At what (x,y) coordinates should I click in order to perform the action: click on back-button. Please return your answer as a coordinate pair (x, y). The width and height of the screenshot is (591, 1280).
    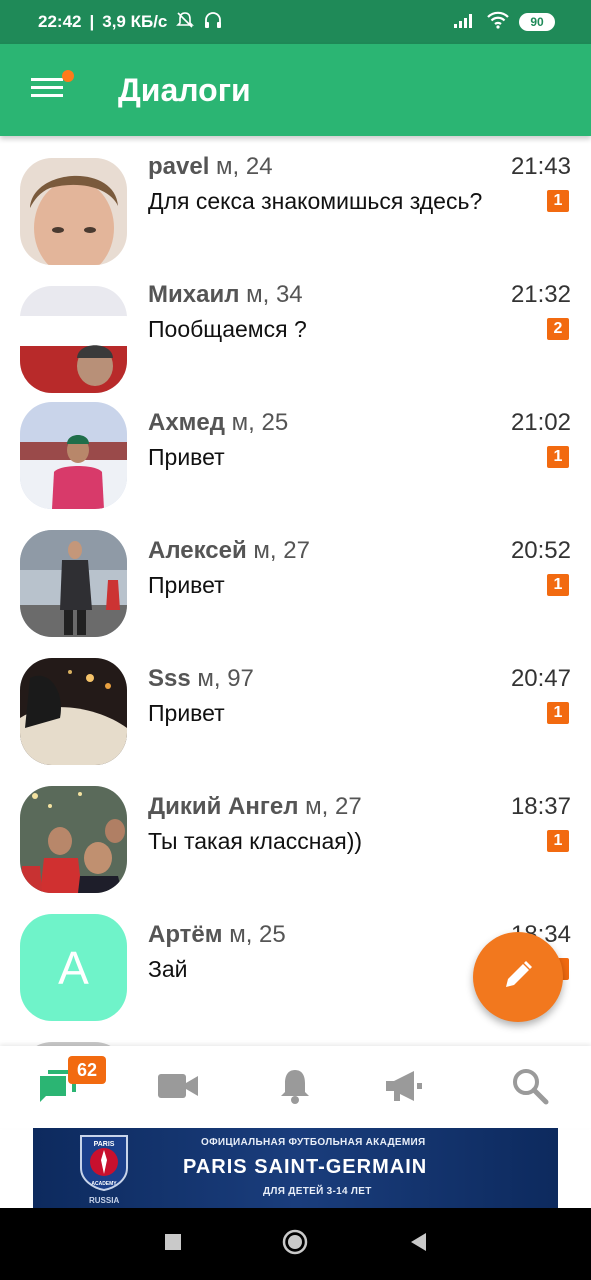
    Looking at the image, I should click on (418, 1244).